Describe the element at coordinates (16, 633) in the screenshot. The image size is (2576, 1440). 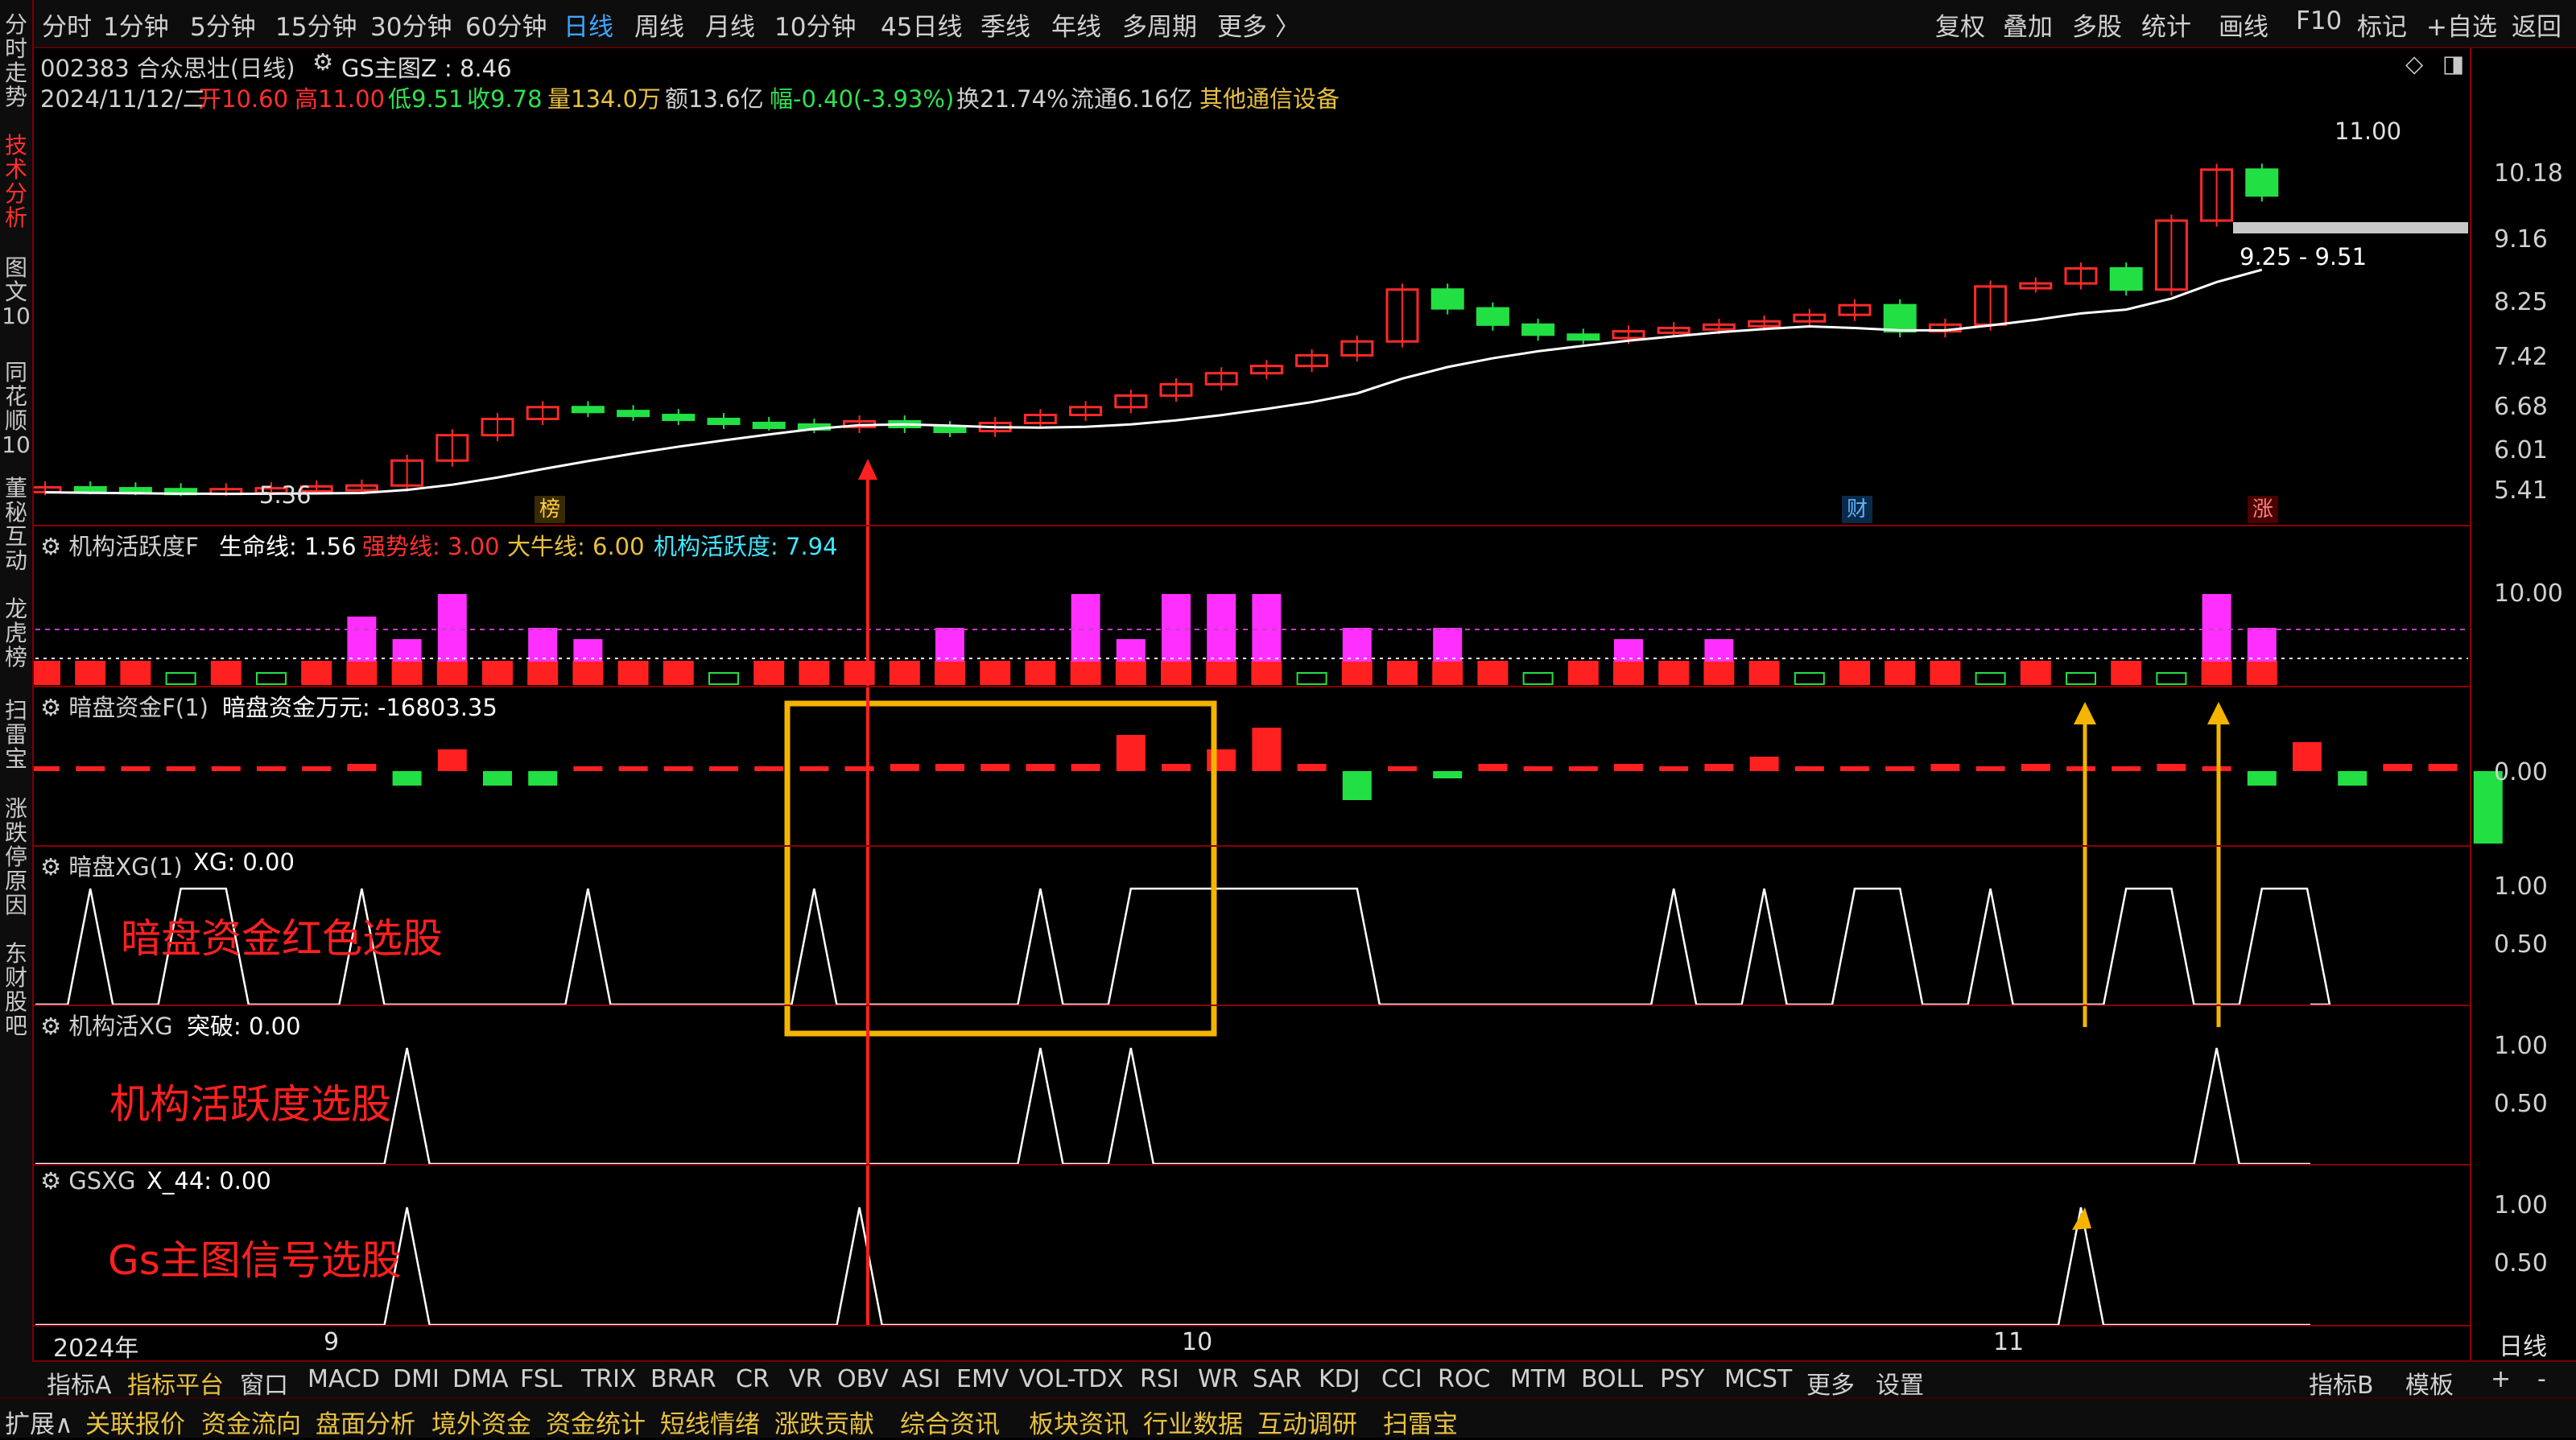
I see `vtab-longhubang: 龙虎榜` at that location.